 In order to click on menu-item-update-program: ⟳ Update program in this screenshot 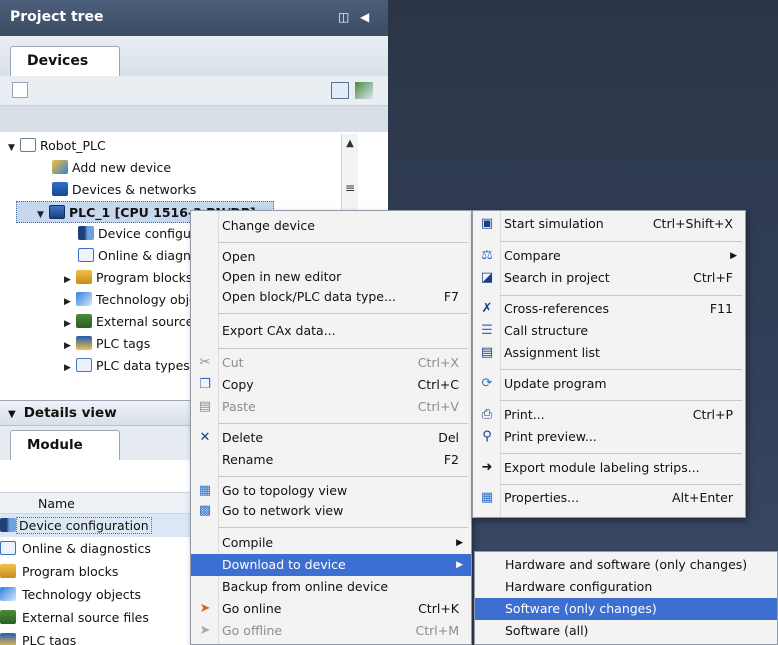, I will do `click(609, 384)`.